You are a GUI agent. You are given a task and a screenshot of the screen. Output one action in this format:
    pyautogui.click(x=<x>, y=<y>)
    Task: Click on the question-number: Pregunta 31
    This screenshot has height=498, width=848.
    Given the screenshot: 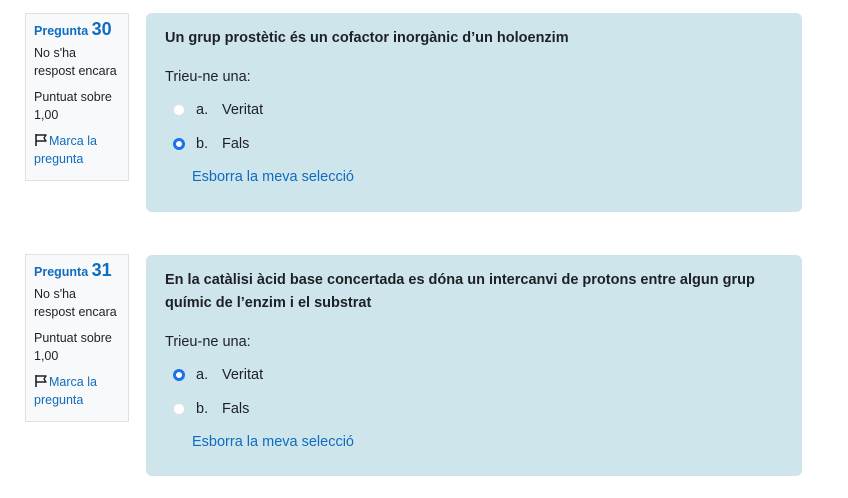 What is the action you would take?
    pyautogui.click(x=77, y=271)
    